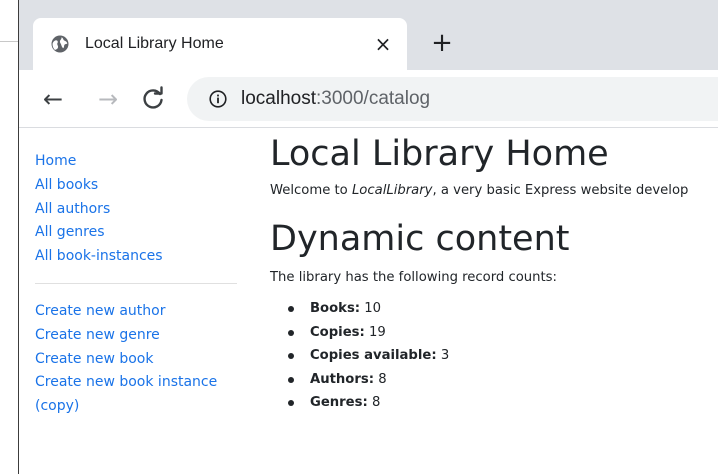 This screenshot has height=474, width=718. I want to click on count-label: Copies:, so click(337, 332).